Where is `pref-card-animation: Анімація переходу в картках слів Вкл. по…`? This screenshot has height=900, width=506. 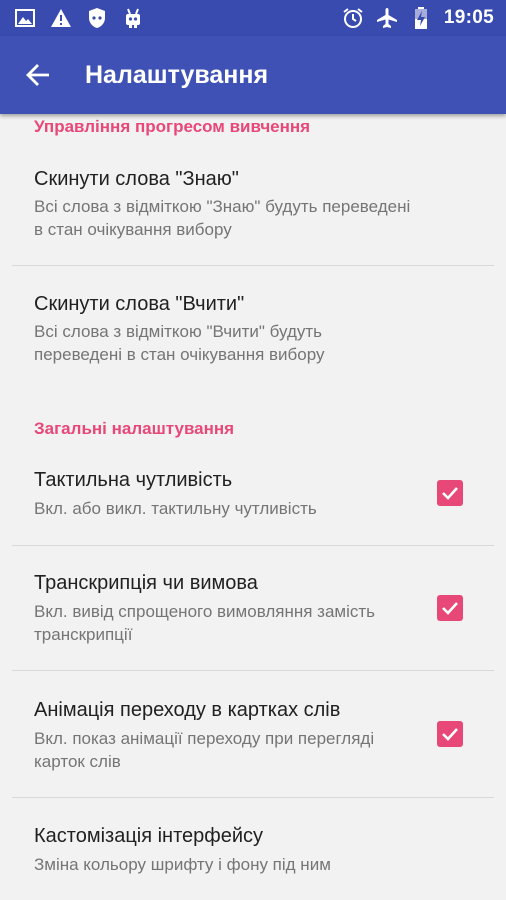 pref-card-animation: Анімація переходу в картках слів Вкл. по… is located at coordinates (253, 734).